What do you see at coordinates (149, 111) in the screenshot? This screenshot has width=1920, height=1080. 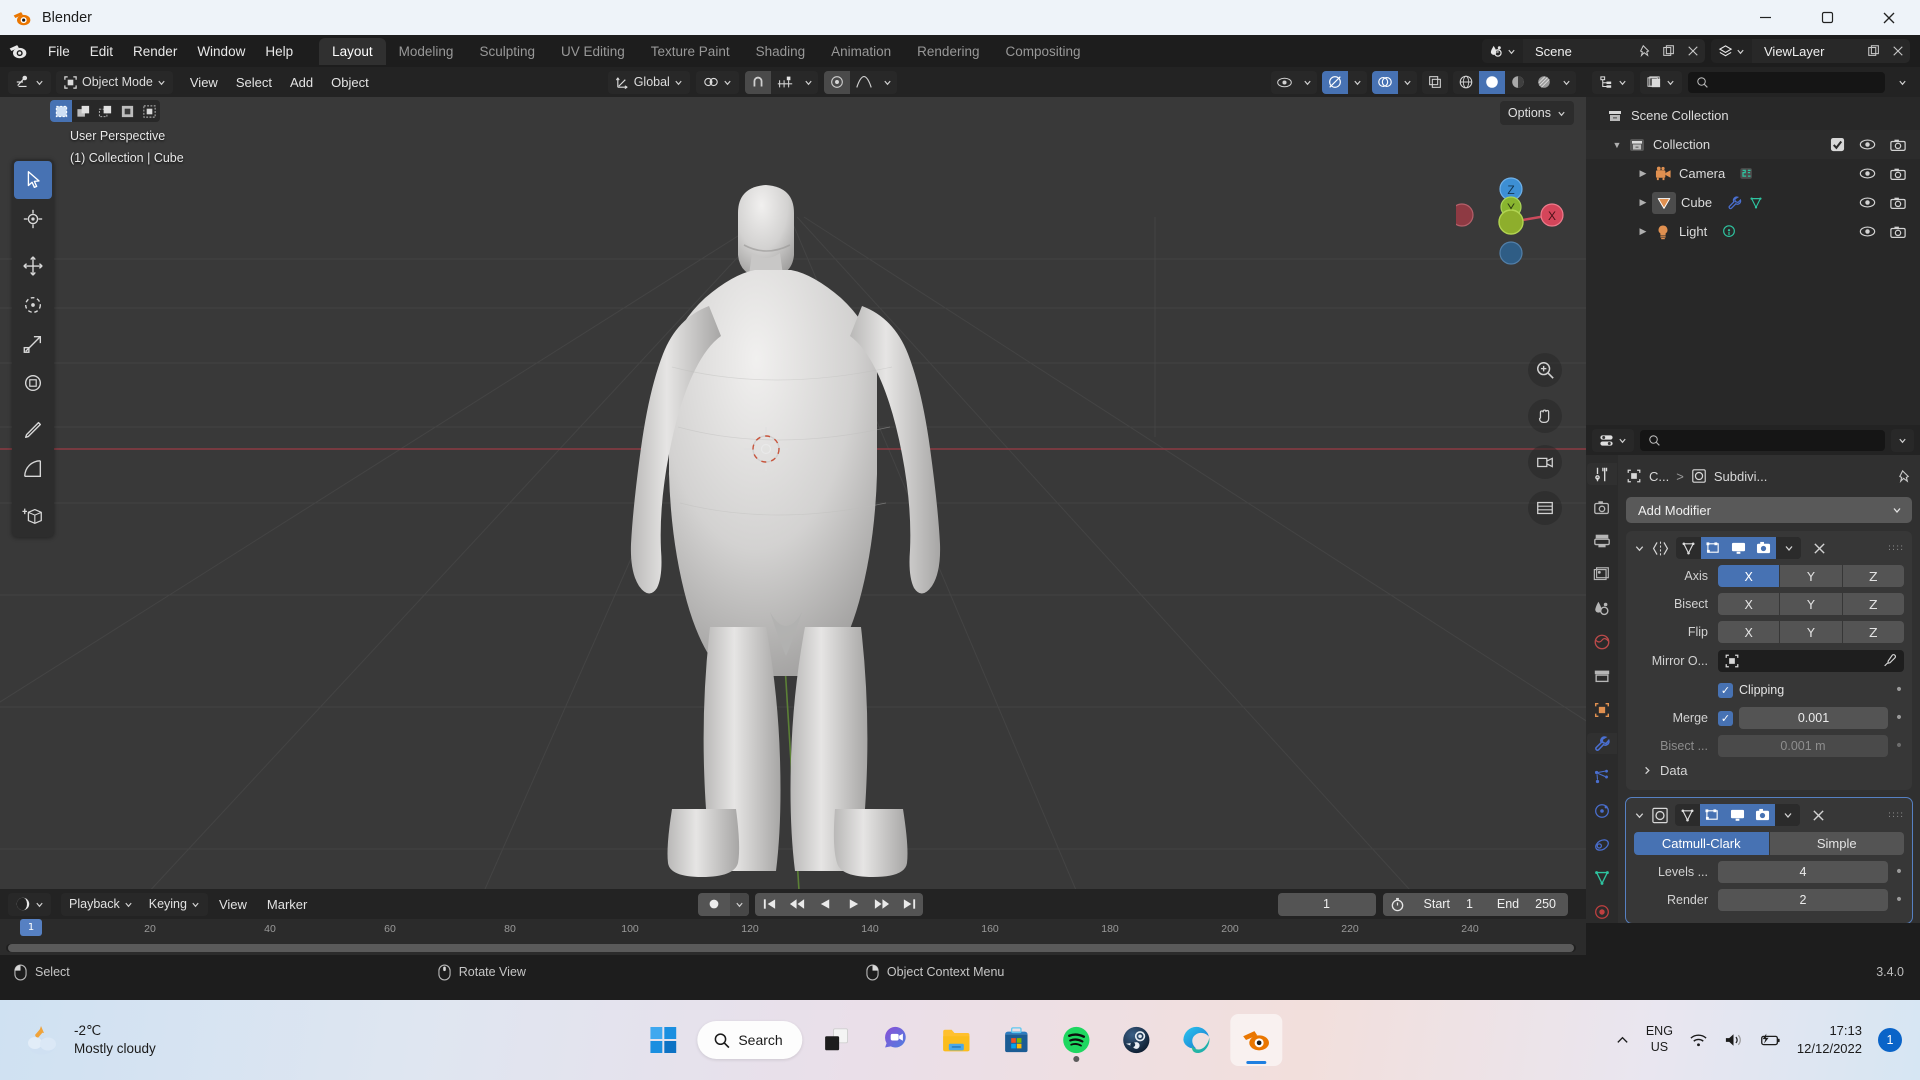 I see `select-intersect-icon` at bounding box center [149, 111].